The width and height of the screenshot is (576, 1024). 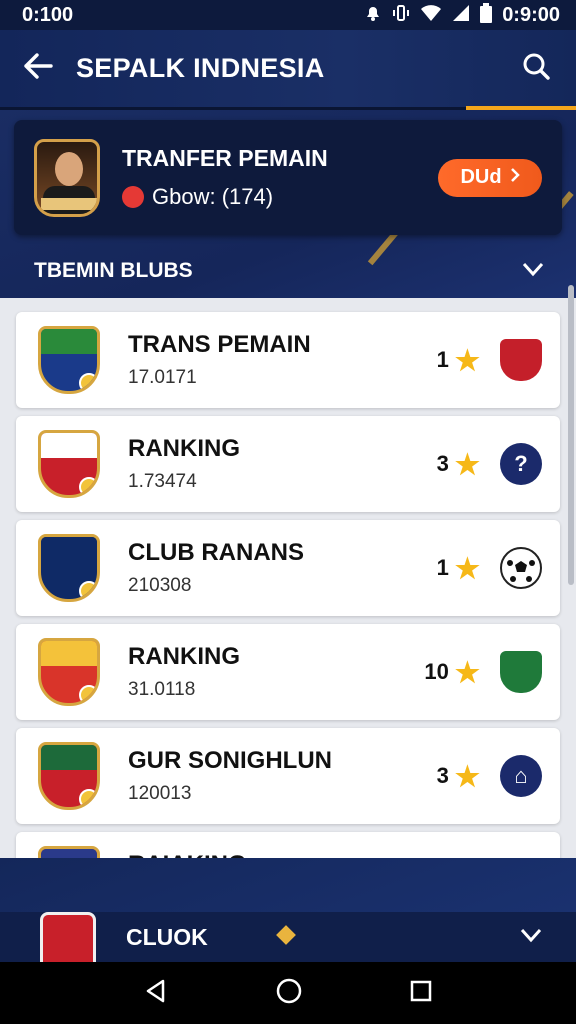 I want to click on wifi-icon, so click(x=431, y=15).